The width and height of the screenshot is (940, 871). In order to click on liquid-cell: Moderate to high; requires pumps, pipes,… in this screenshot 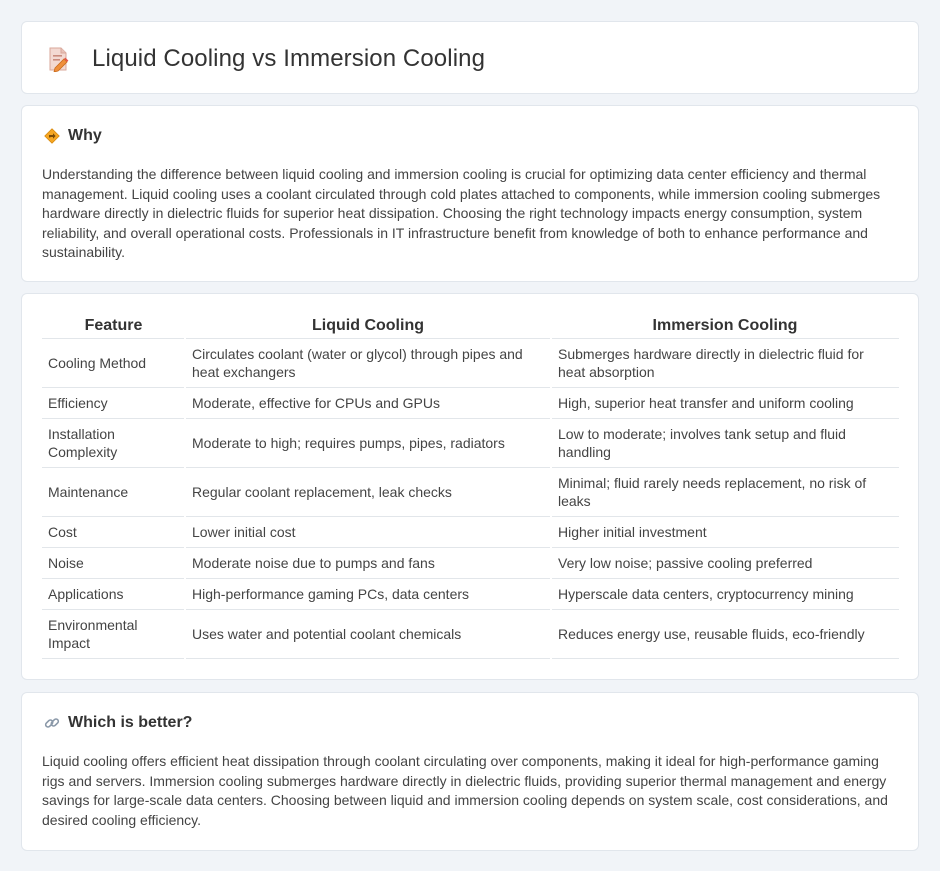, I will do `click(367, 443)`.